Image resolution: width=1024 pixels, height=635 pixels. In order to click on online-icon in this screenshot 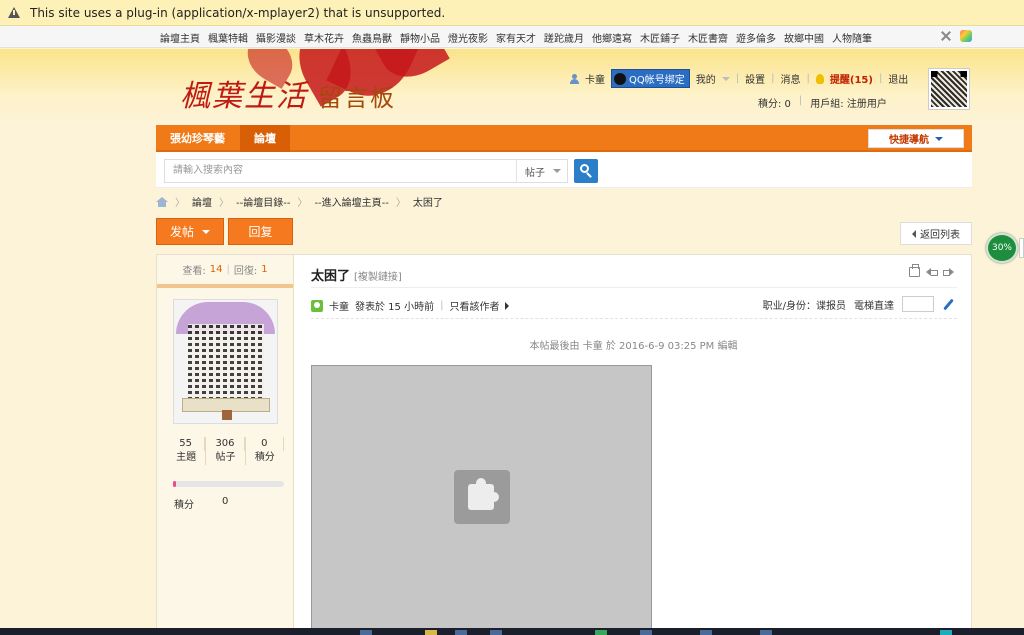, I will do `click(317, 305)`.